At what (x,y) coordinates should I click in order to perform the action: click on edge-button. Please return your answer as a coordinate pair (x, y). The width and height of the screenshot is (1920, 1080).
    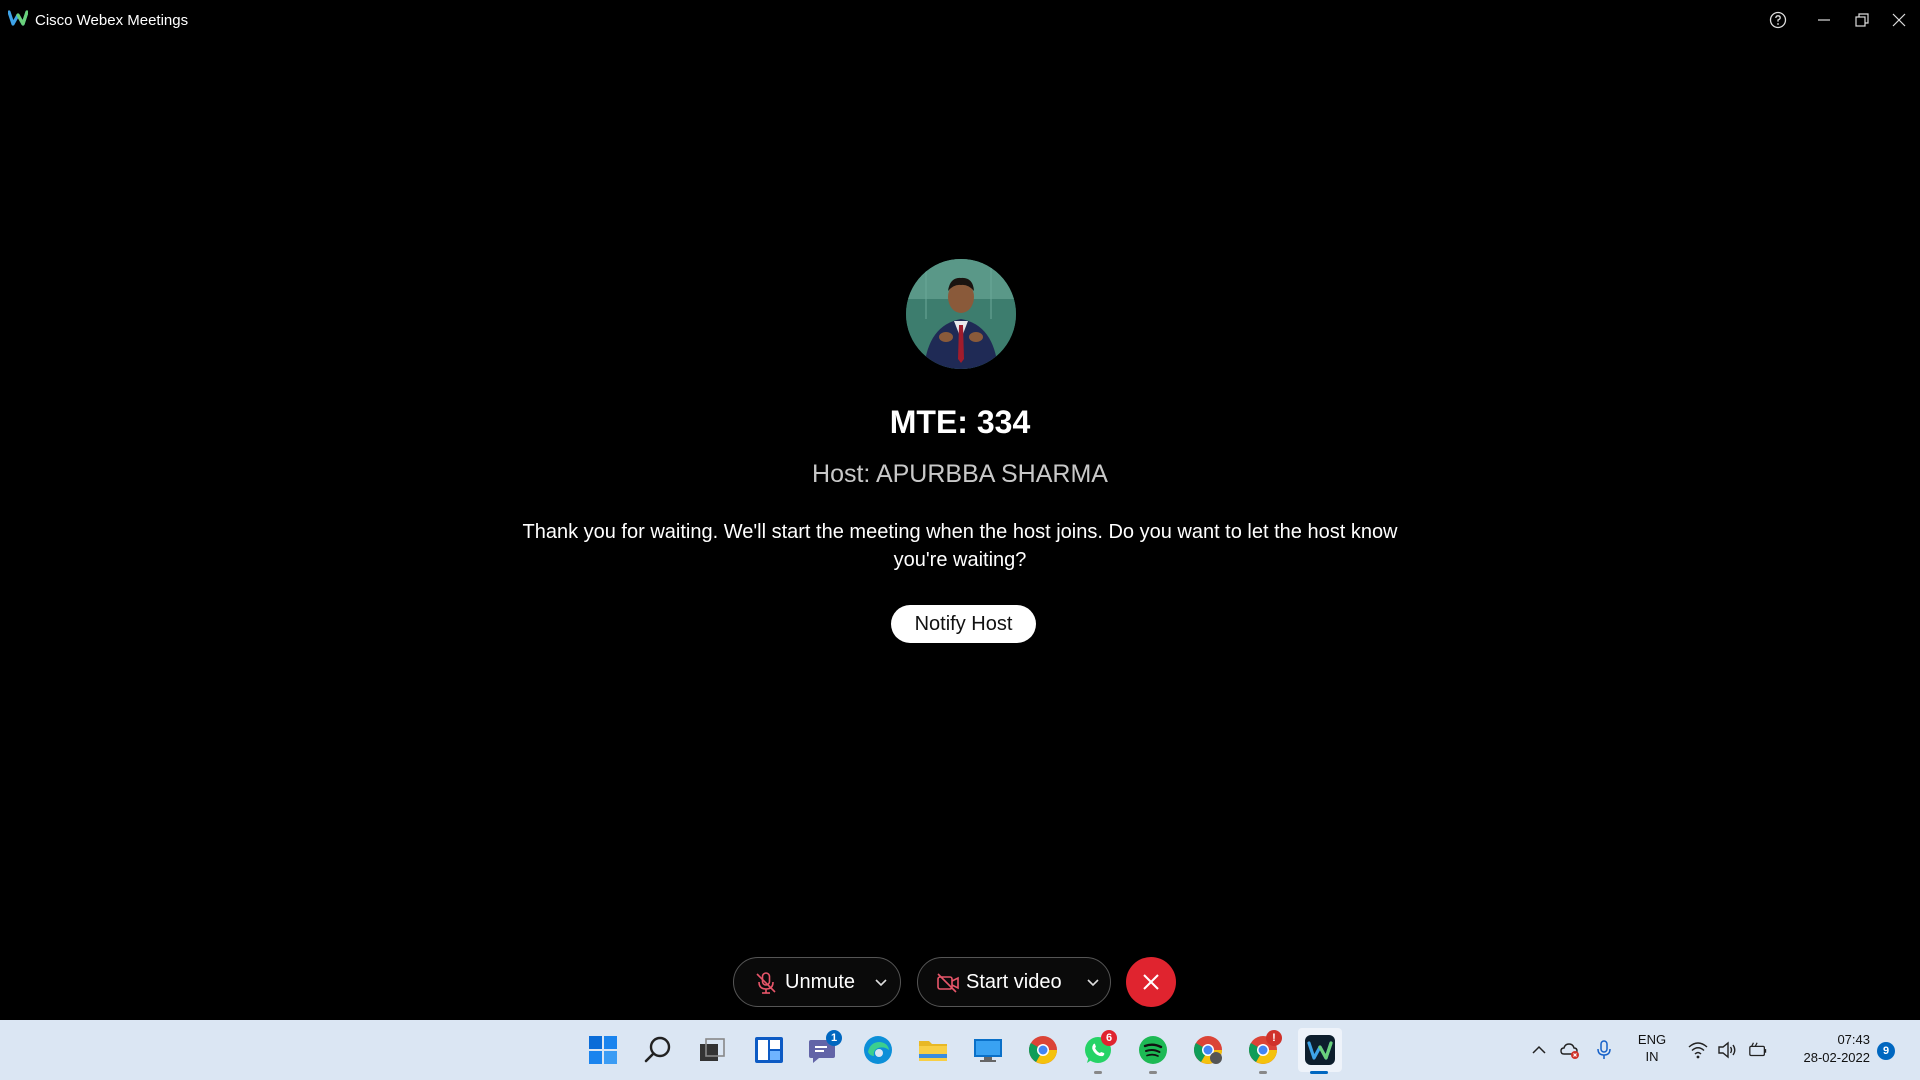
    Looking at the image, I should click on (878, 1050).